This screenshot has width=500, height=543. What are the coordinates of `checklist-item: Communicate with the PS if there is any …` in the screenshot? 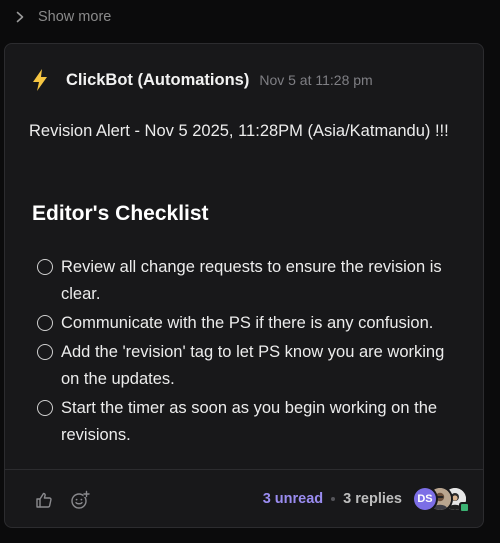 It's located at (252, 323).